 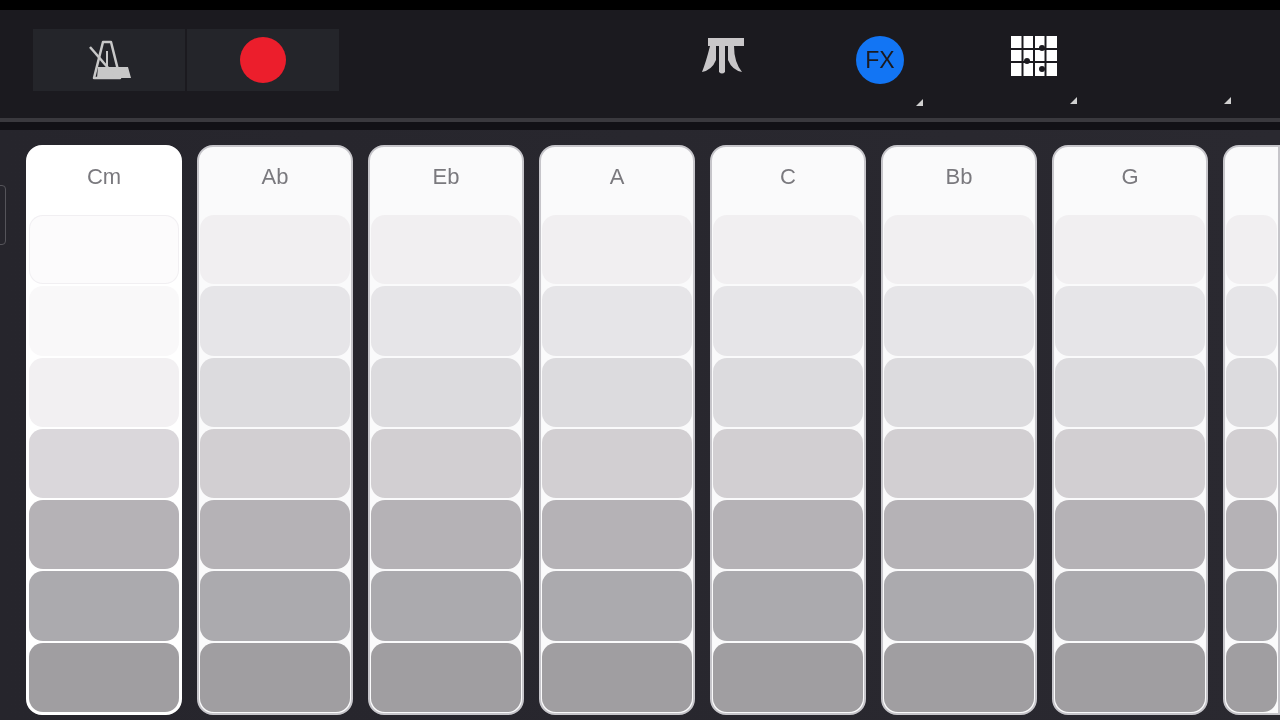 I want to click on chord-strip: G, so click(x=1130, y=430).